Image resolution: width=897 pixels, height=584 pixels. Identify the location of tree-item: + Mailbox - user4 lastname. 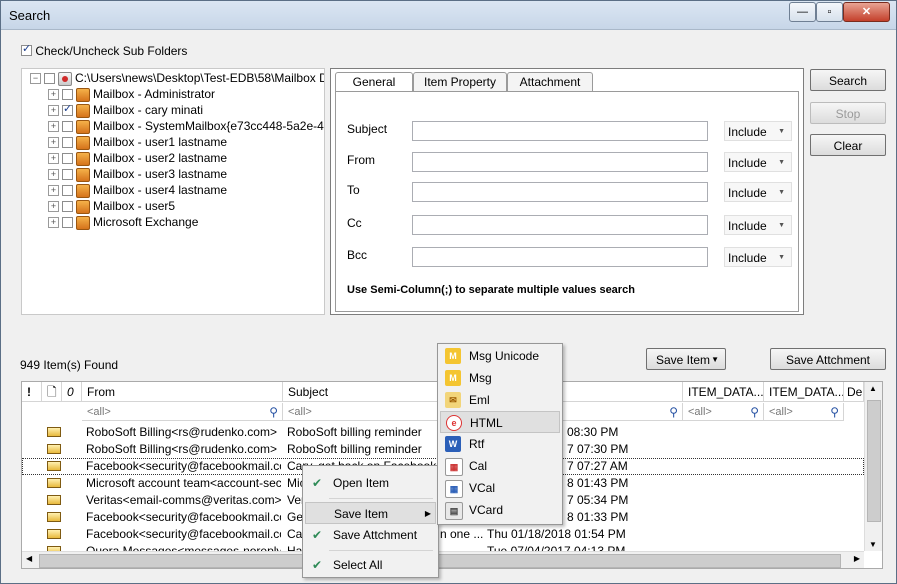
(137, 191).